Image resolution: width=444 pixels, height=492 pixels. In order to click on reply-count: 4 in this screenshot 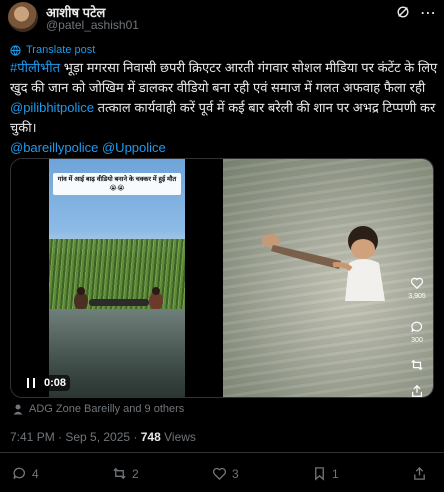, I will do `click(35, 473)`.